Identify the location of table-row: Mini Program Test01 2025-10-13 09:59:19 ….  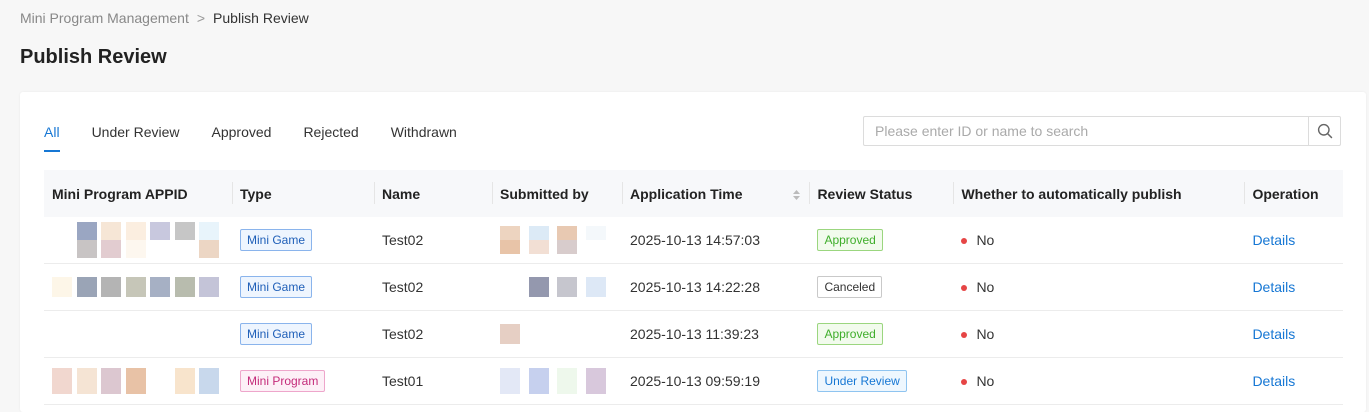
(693, 381).